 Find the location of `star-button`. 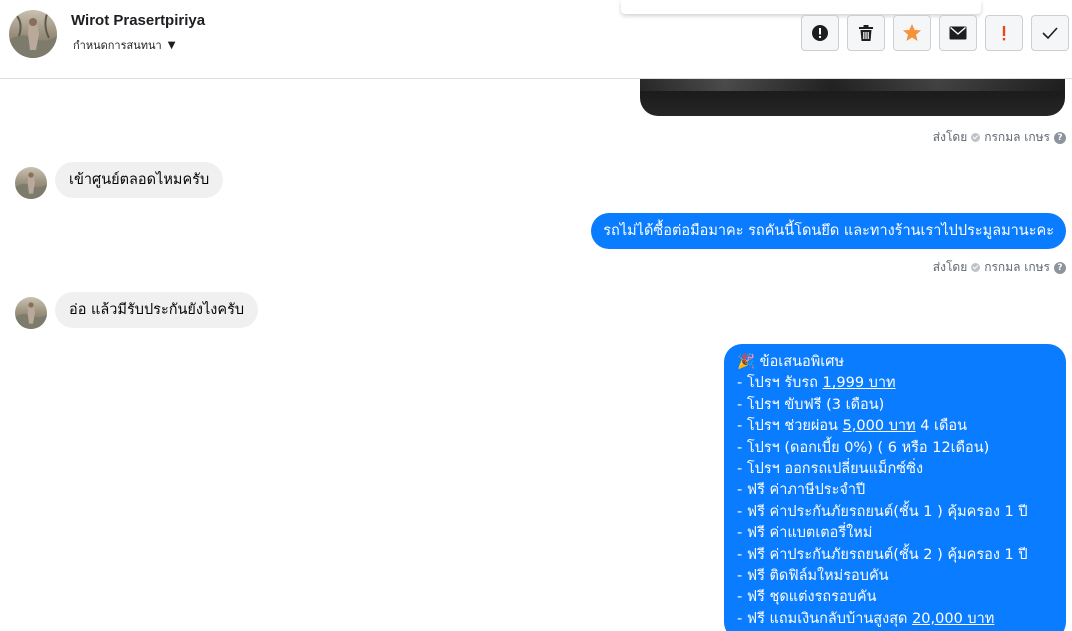

star-button is located at coordinates (912, 33).